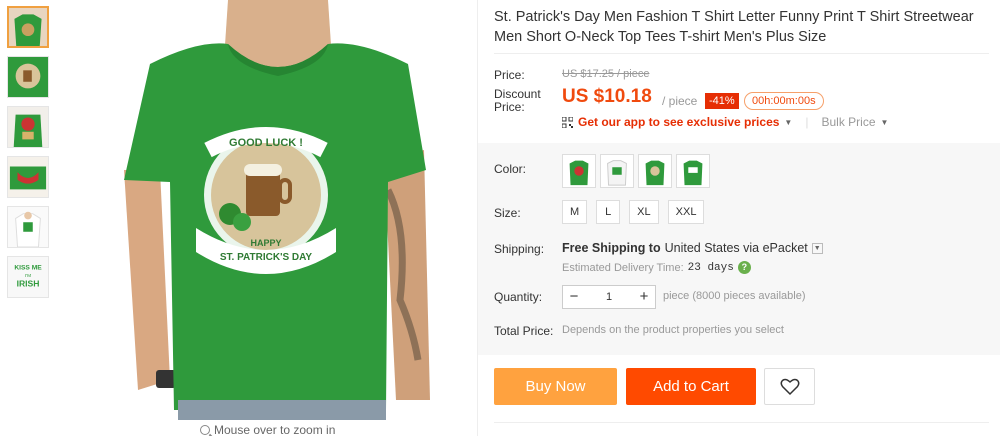  I want to click on zoom-hint: Mouse over to zoom in, so click(267, 429).